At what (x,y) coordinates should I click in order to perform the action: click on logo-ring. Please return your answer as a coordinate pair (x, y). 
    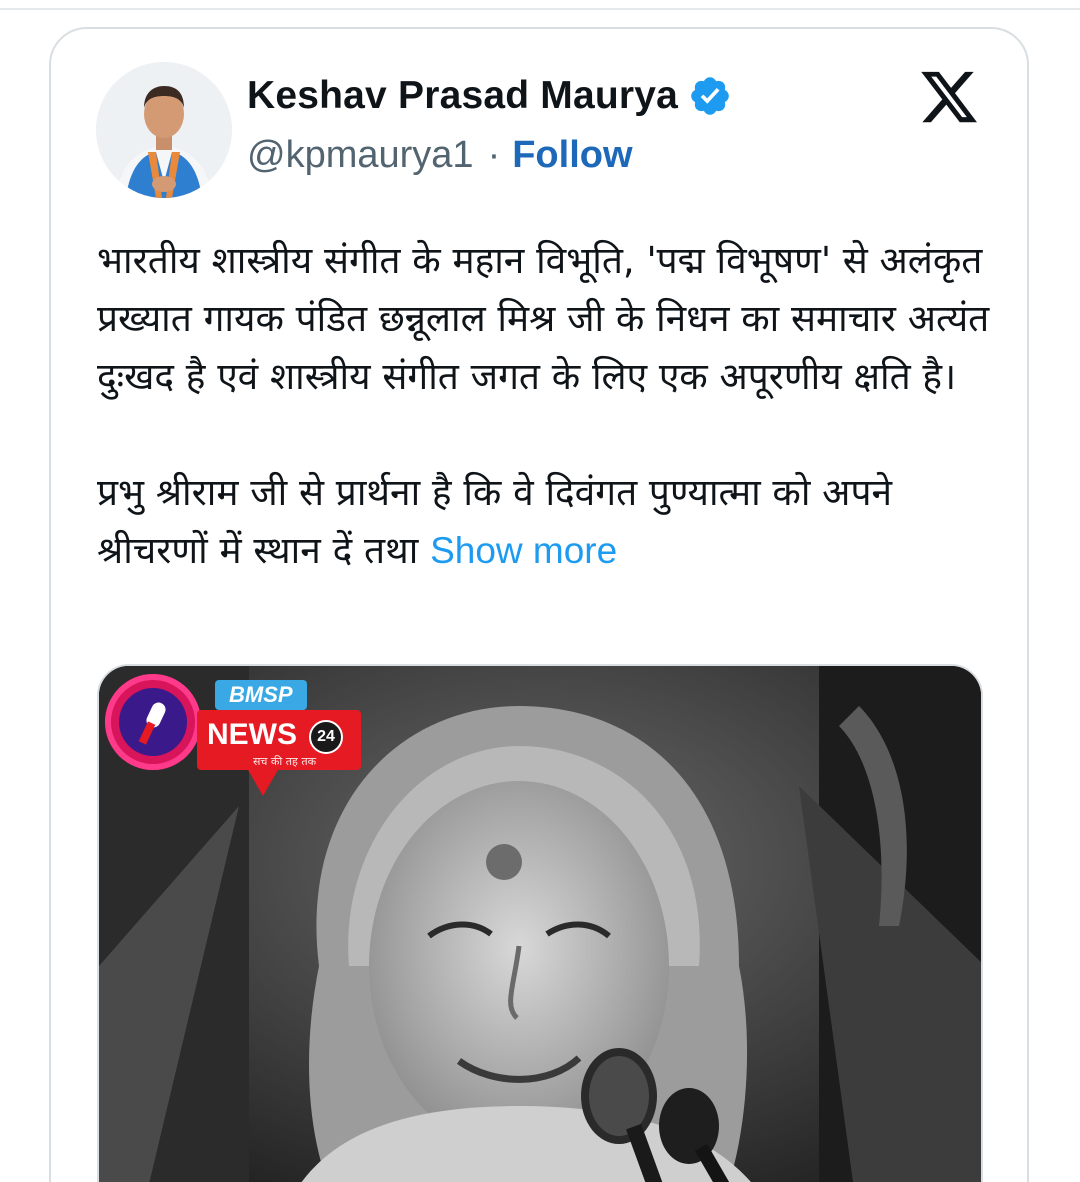
    Looking at the image, I should click on (153, 722).